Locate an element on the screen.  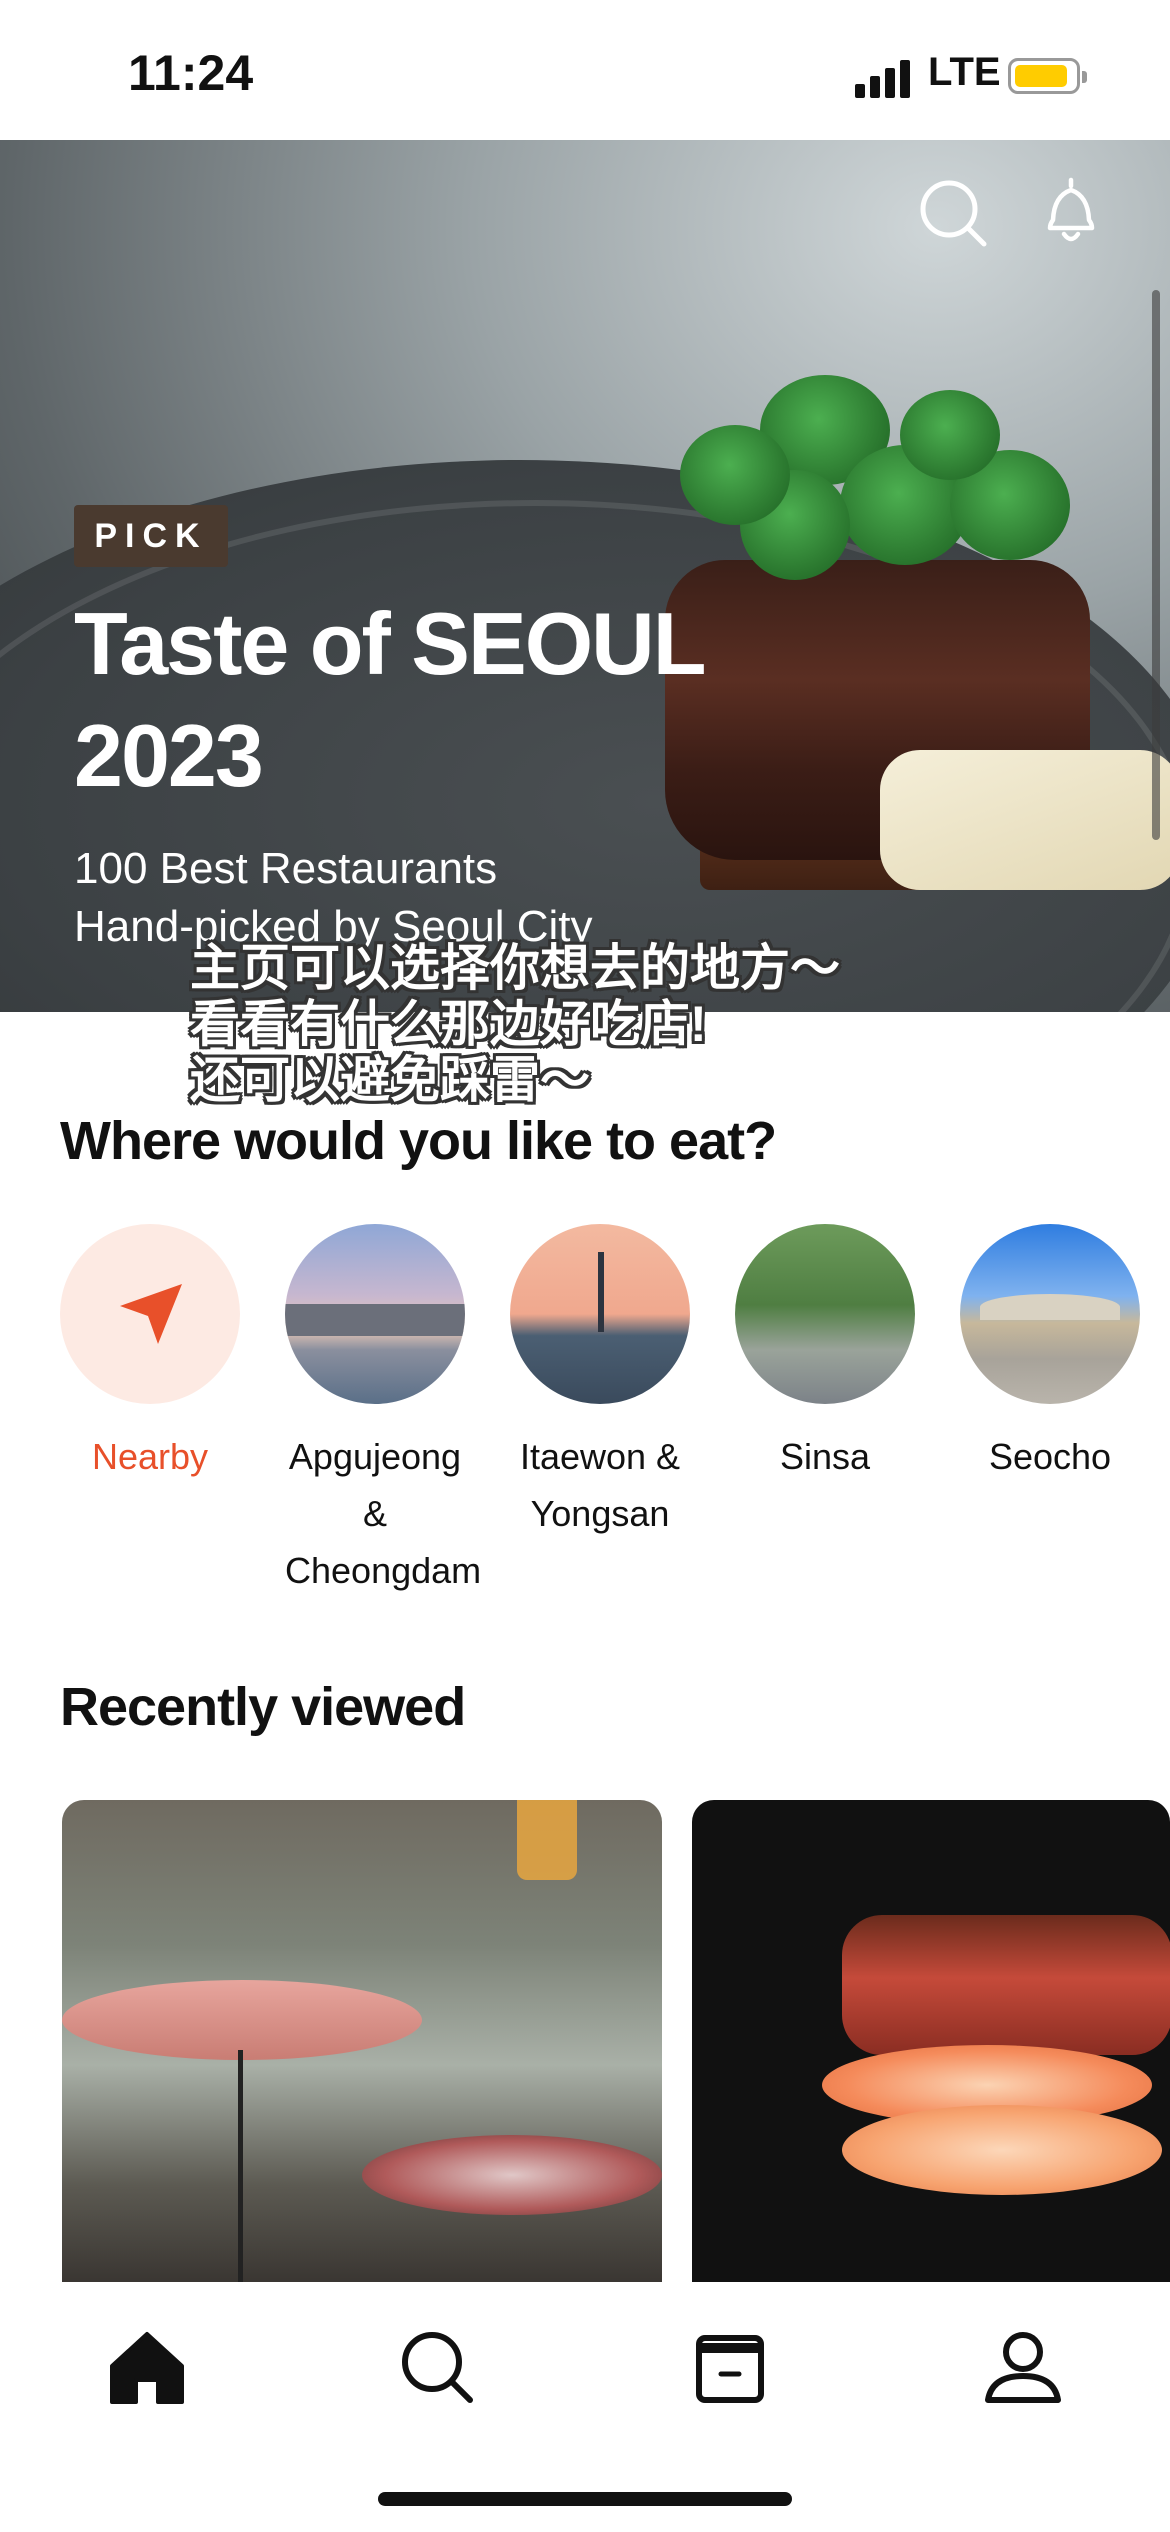
calendar-icon is located at coordinates (730, 2367).